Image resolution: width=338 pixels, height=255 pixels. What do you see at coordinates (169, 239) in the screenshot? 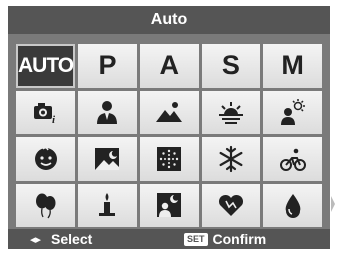
I see `bottom-hint-bar: ◂▸ Select SET Confirm` at bounding box center [169, 239].